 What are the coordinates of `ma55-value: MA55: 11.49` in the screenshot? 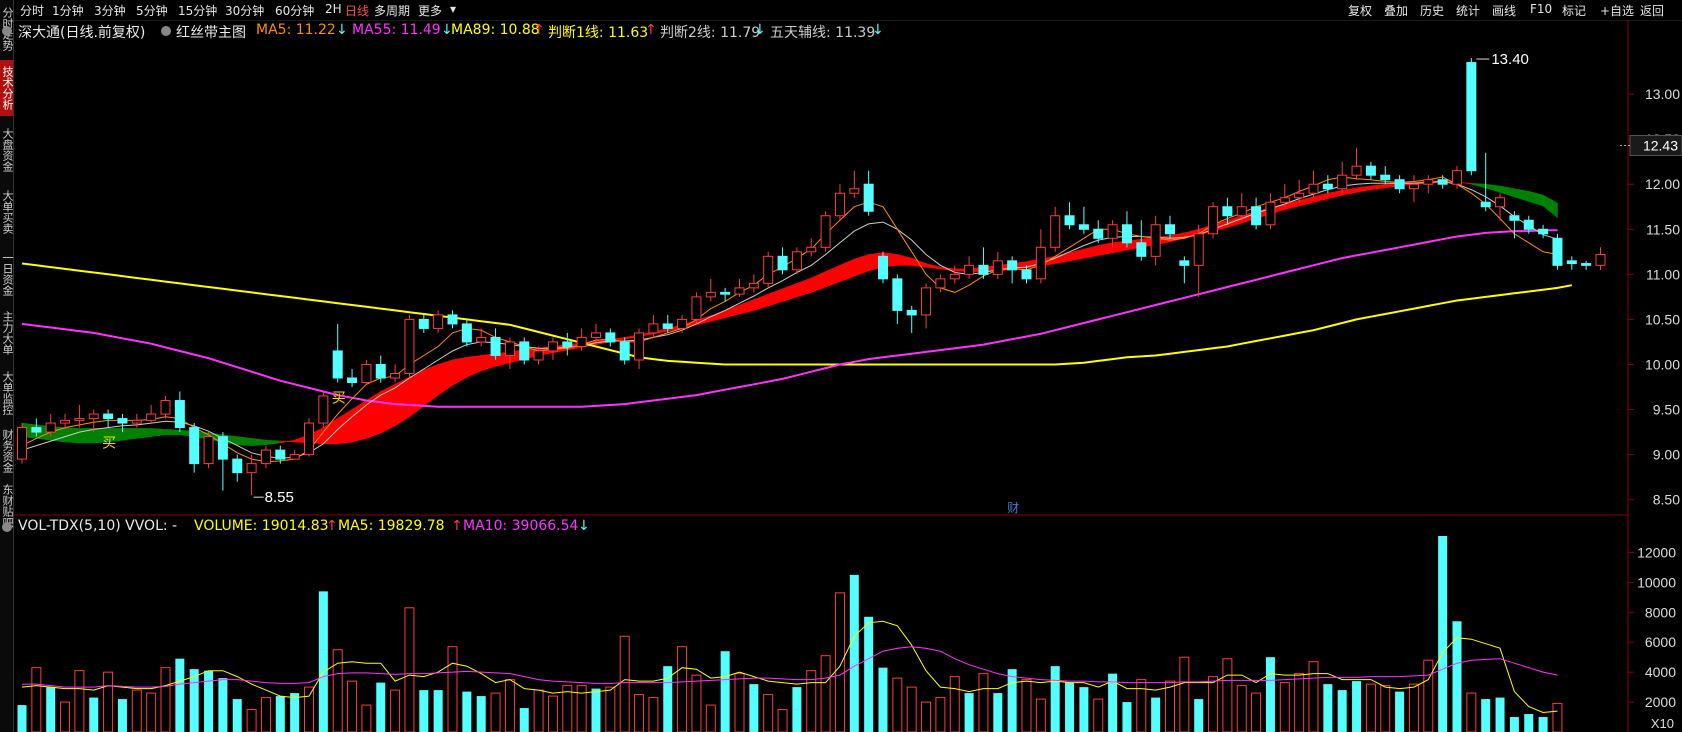 It's located at (396, 30).